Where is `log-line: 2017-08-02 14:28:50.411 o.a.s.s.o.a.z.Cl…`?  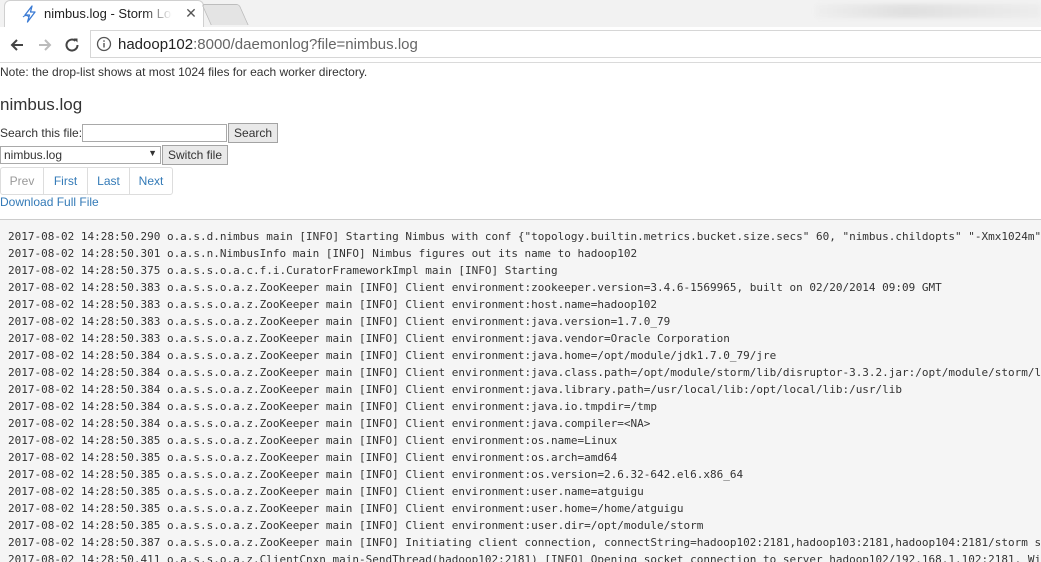
log-line: 2017-08-02 14:28:50.411 o.a.s.s.o.a.z.Cl… is located at coordinates (524, 557).